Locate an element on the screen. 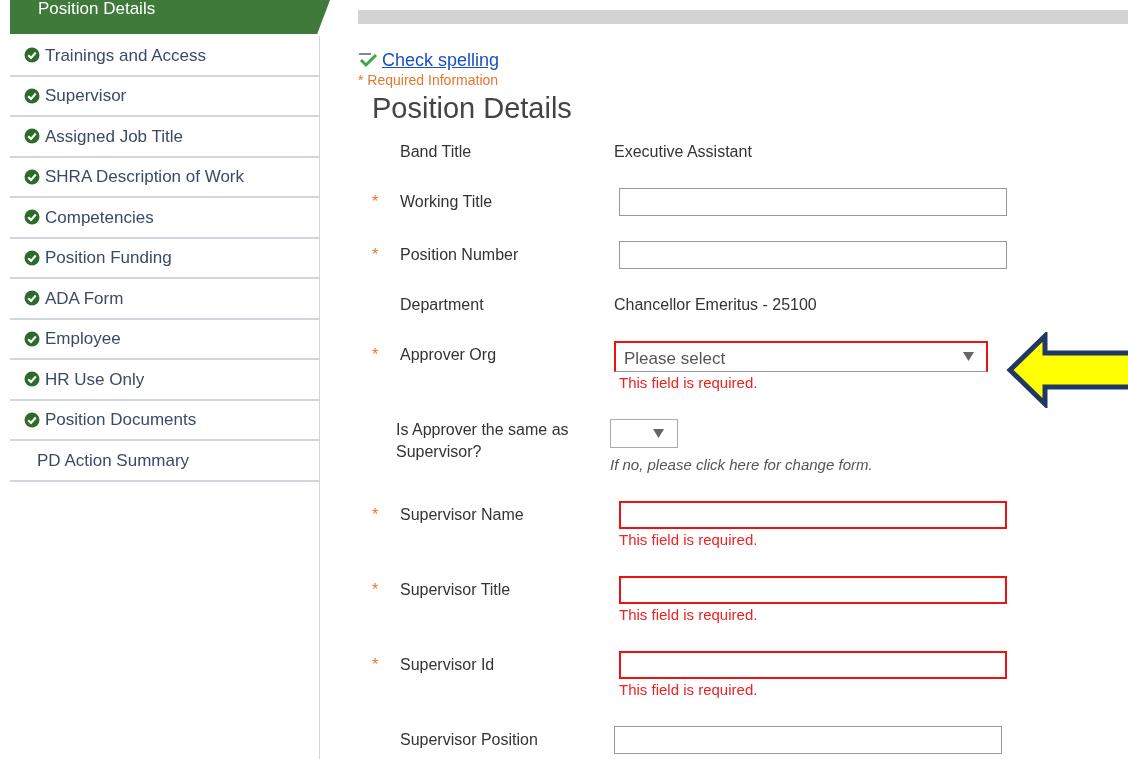 This screenshot has width=1128, height=759. sidebar-item: Assigned Job Title is located at coordinates (165, 137).